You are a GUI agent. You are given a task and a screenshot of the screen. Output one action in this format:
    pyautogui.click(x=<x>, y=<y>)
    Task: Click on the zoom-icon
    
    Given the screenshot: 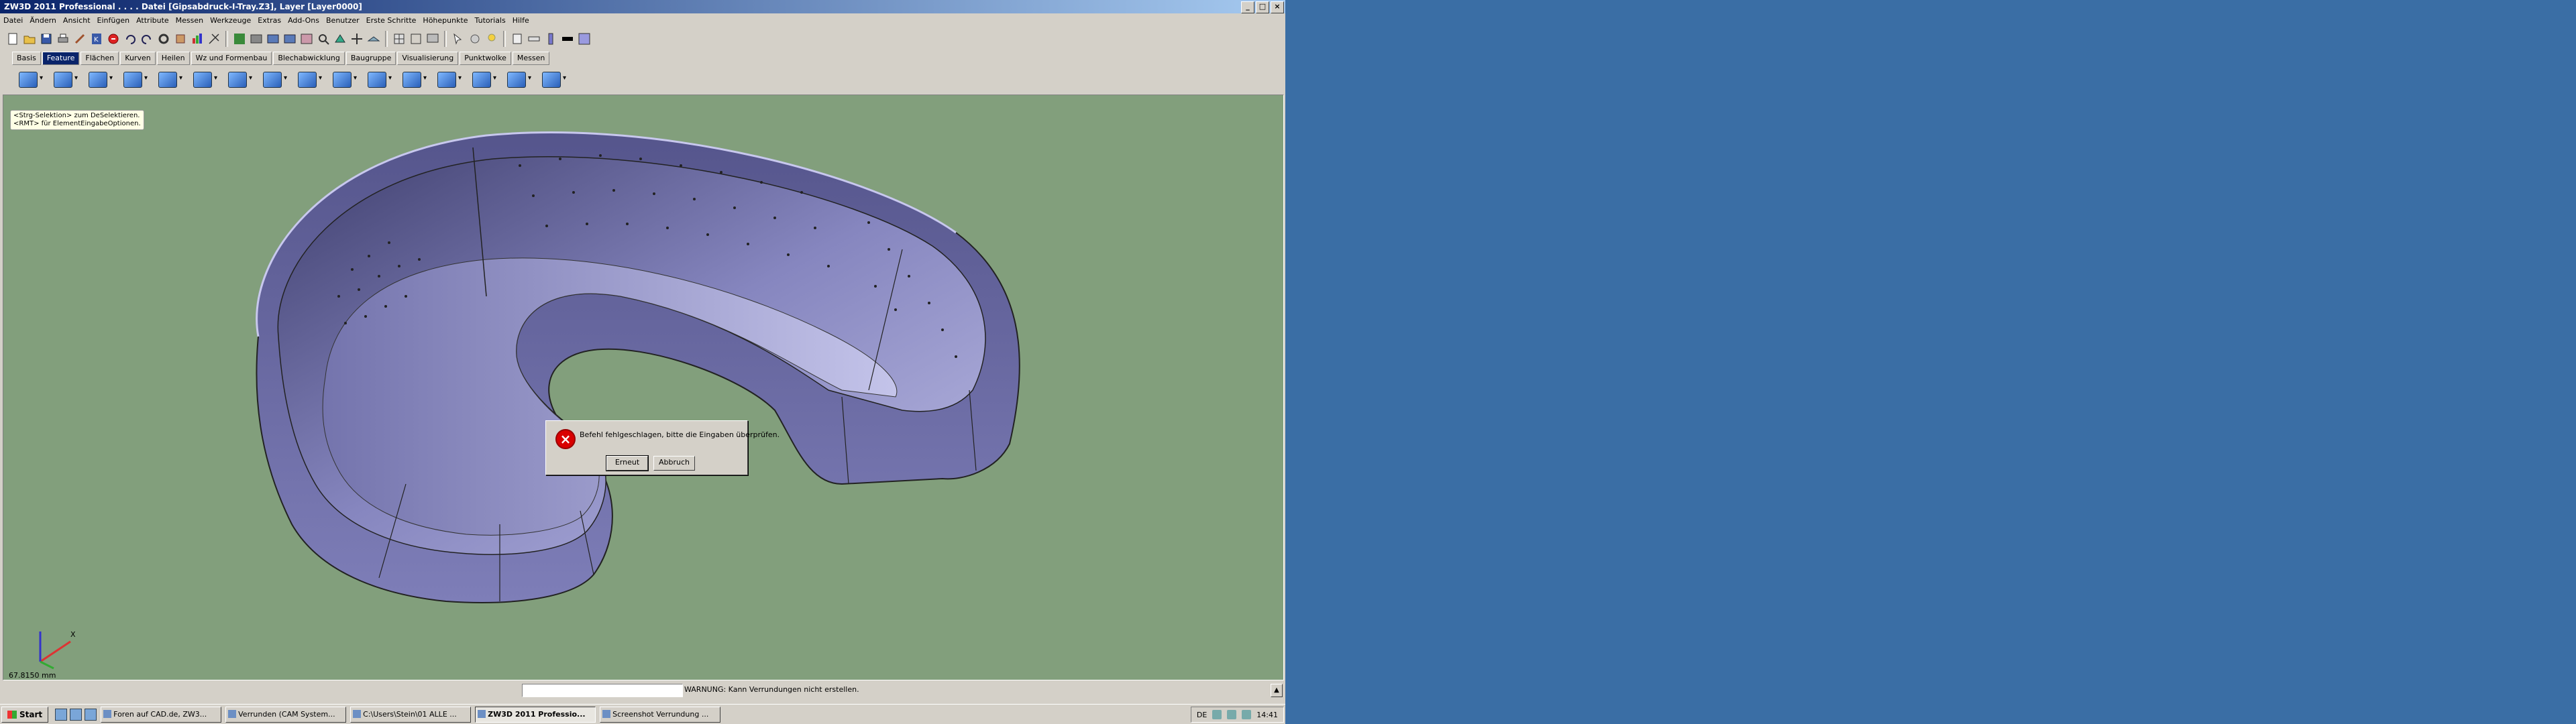 What is the action you would take?
    pyautogui.click(x=323, y=39)
    